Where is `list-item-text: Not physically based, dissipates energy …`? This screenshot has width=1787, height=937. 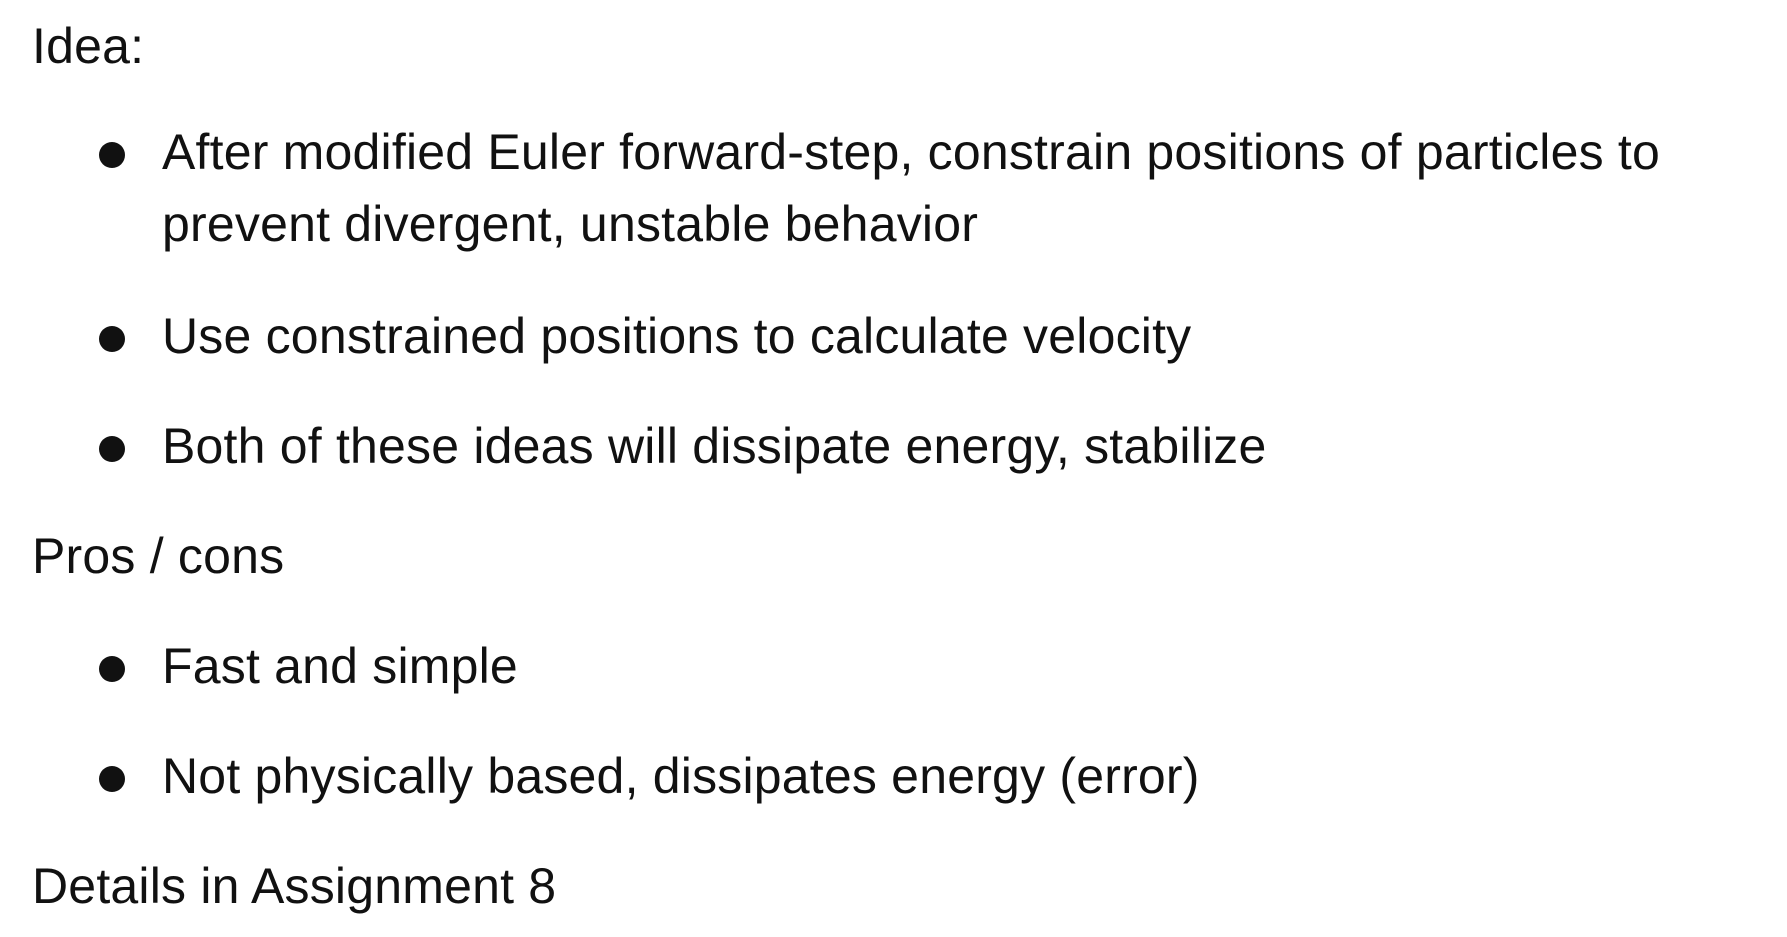
list-item-text: Not physically based, dissipates energy … is located at coordinates (681, 776).